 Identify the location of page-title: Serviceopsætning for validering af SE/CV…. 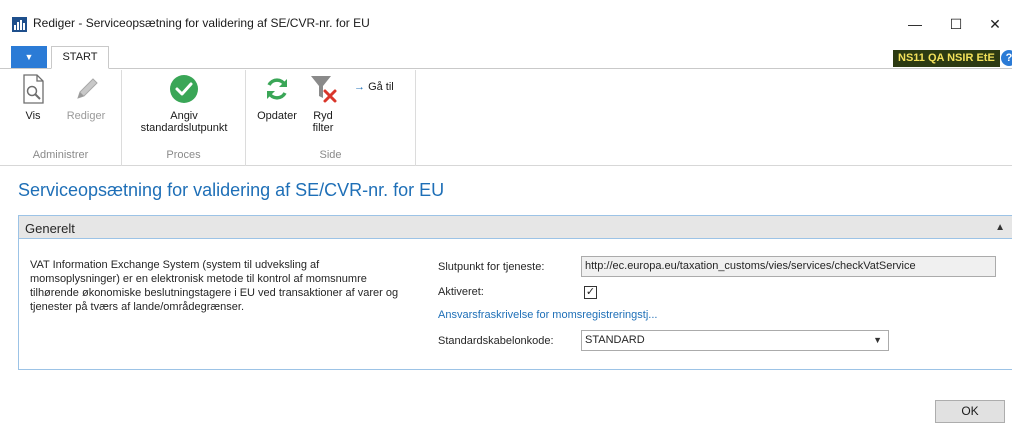
(231, 190).